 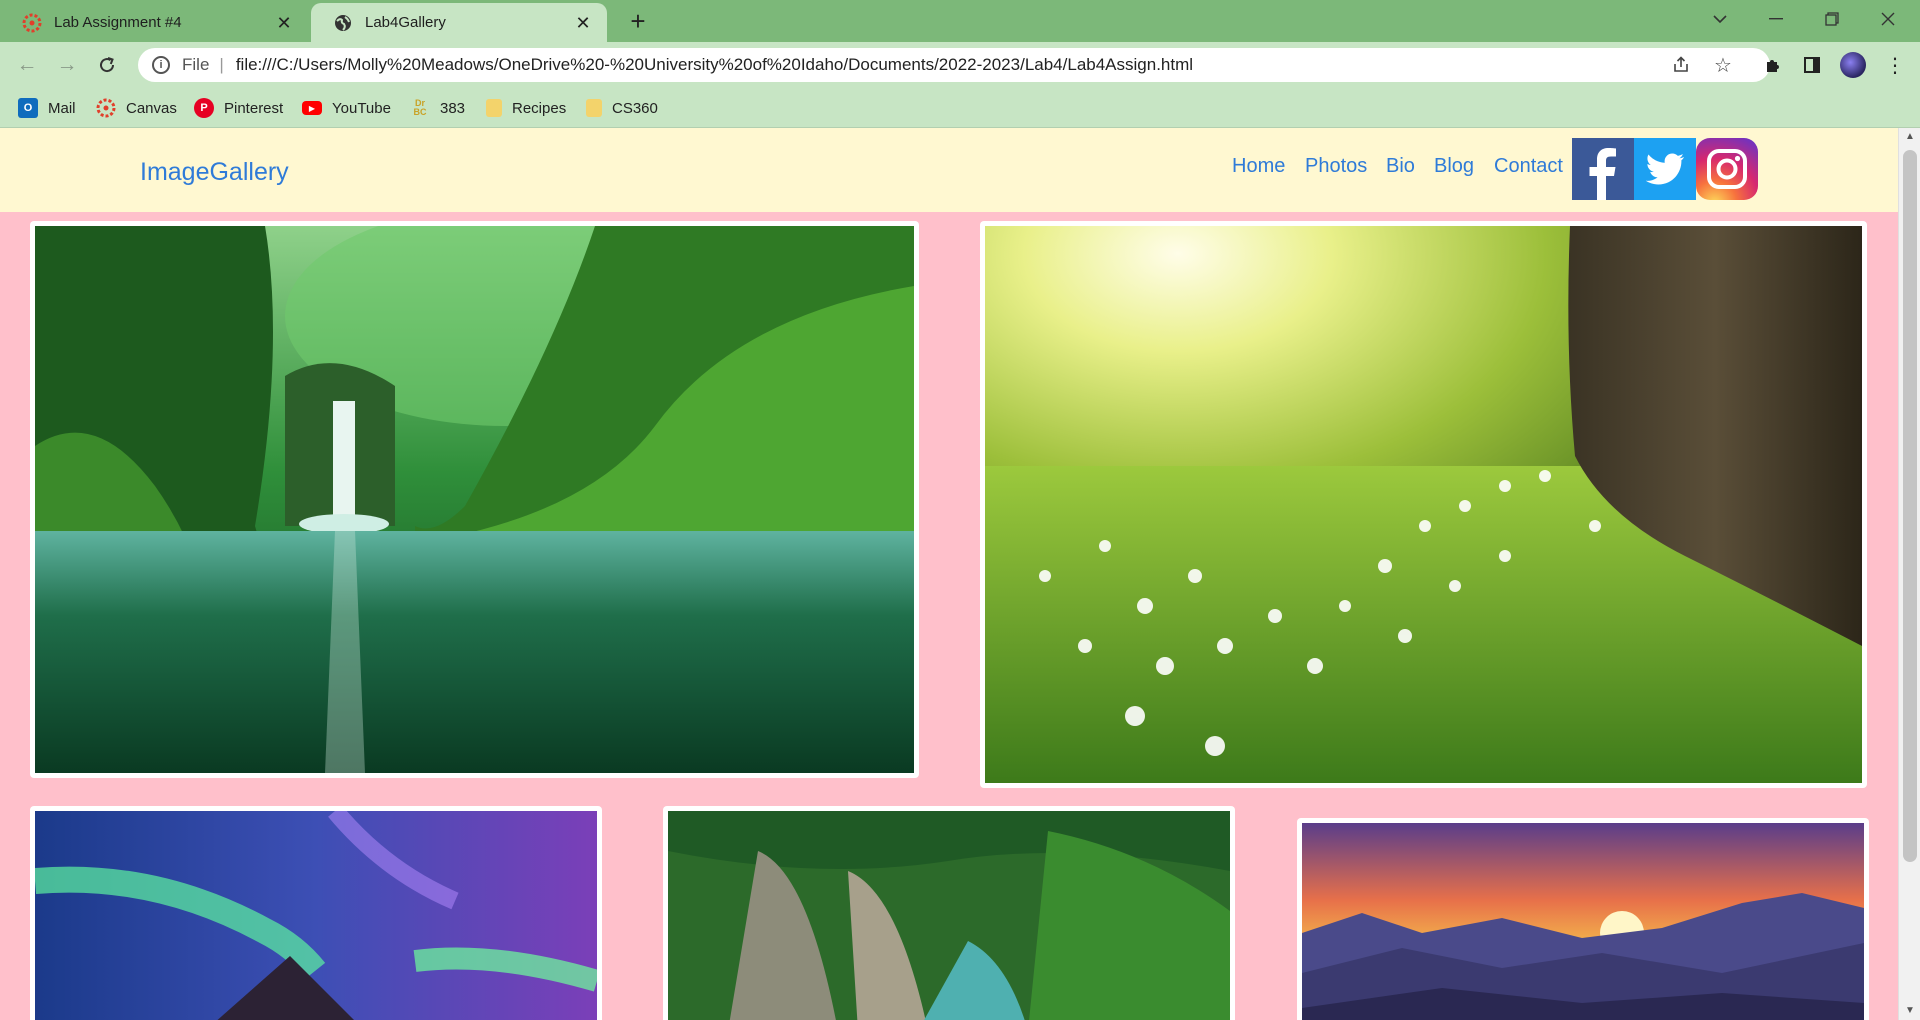 What do you see at coordinates (1909, 137) in the screenshot?
I see `scroll-up-icon: ▲` at bounding box center [1909, 137].